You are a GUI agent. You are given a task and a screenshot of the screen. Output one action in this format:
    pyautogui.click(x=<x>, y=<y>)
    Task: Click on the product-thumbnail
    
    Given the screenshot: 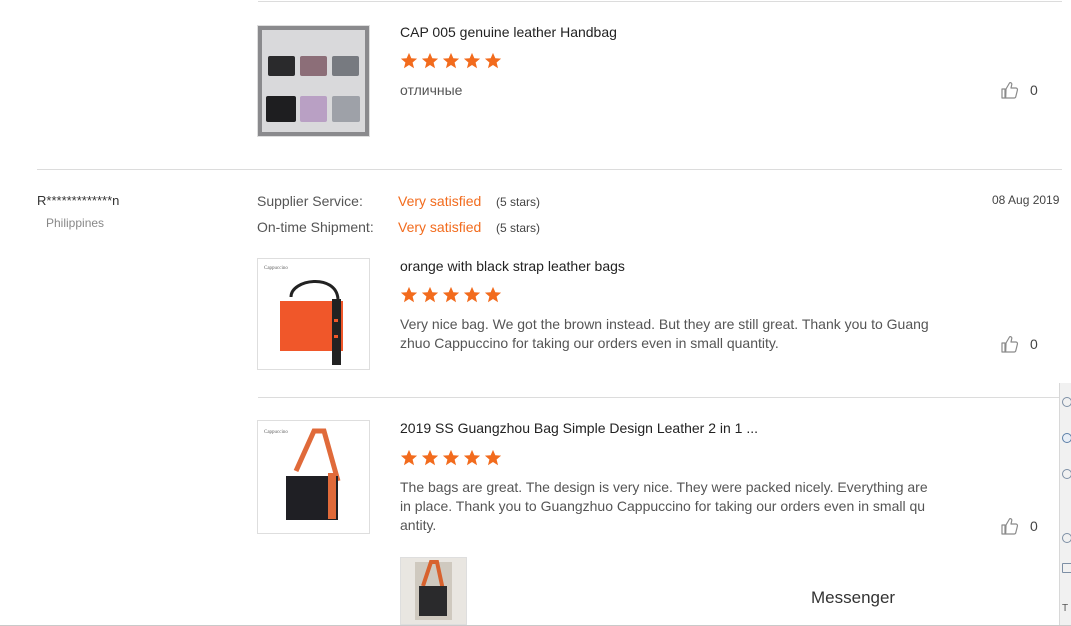 What is the action you would take?
    pyautogui.click(x=313, y=81)
    